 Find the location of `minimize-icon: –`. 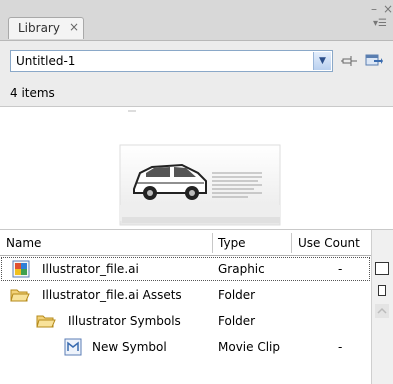

minimize-icon: – is located at coordinates (374, 9).